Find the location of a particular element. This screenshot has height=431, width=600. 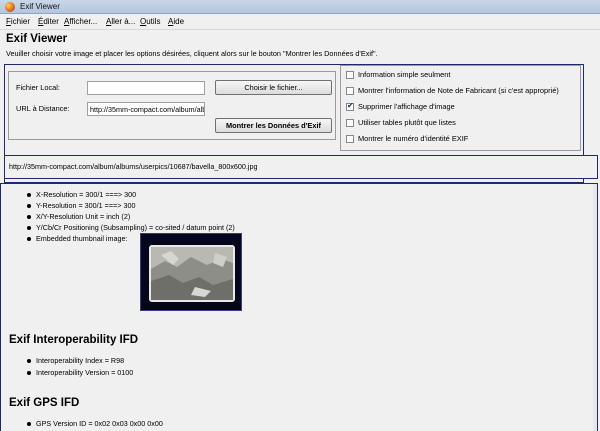

window-title: Exif Viewer is located at coordinates (40, 6).